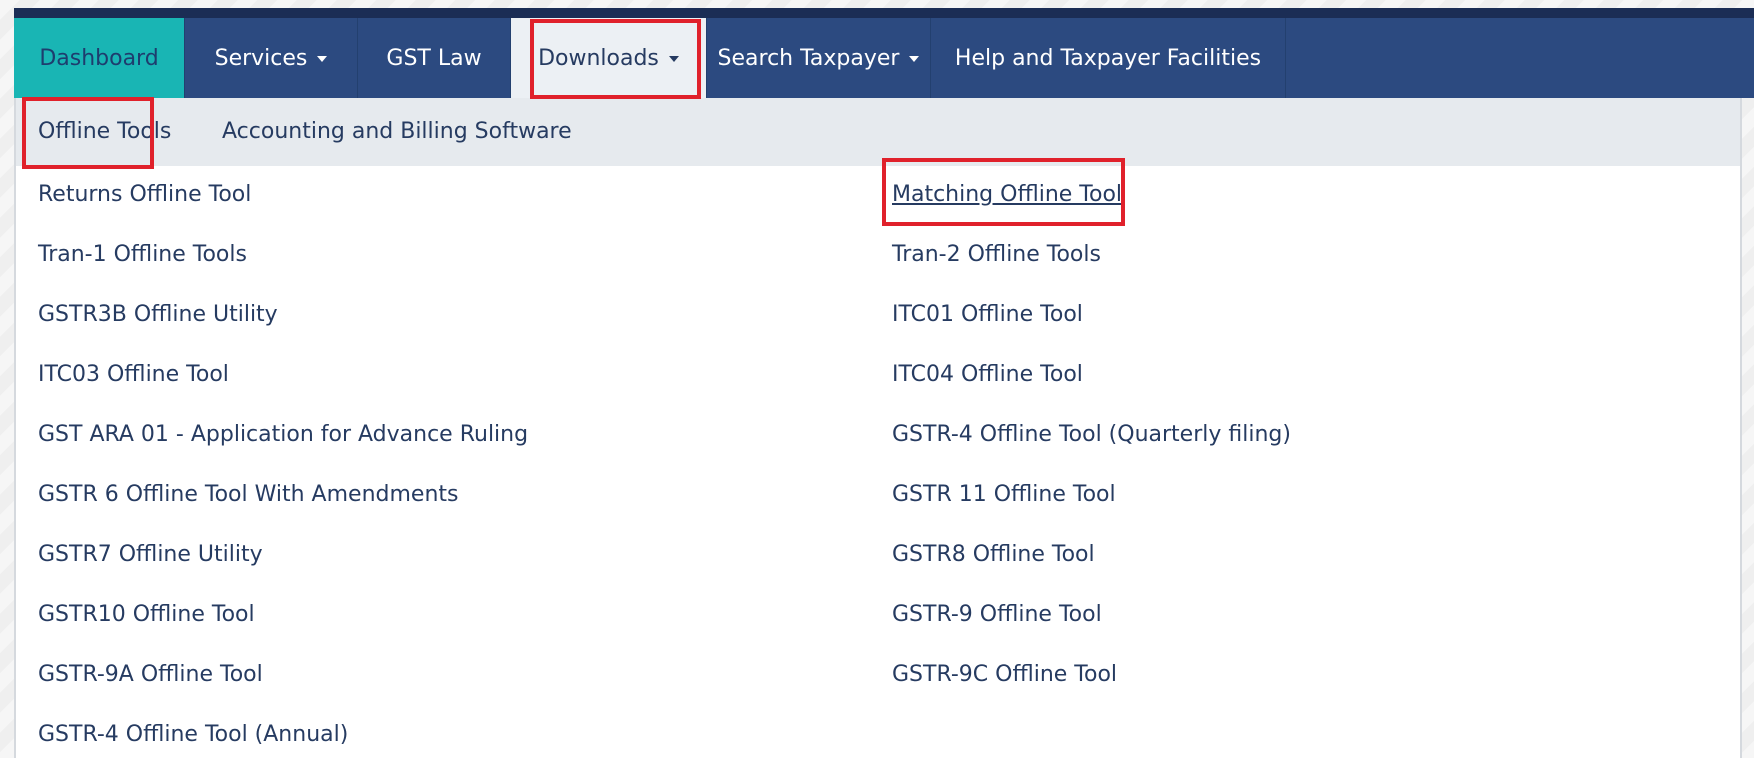  Describe the element at coordinates (996, 254) in the screenshot. I see `link-tran-2-offline-tools: Tran-2 Offline Tools` at that location.